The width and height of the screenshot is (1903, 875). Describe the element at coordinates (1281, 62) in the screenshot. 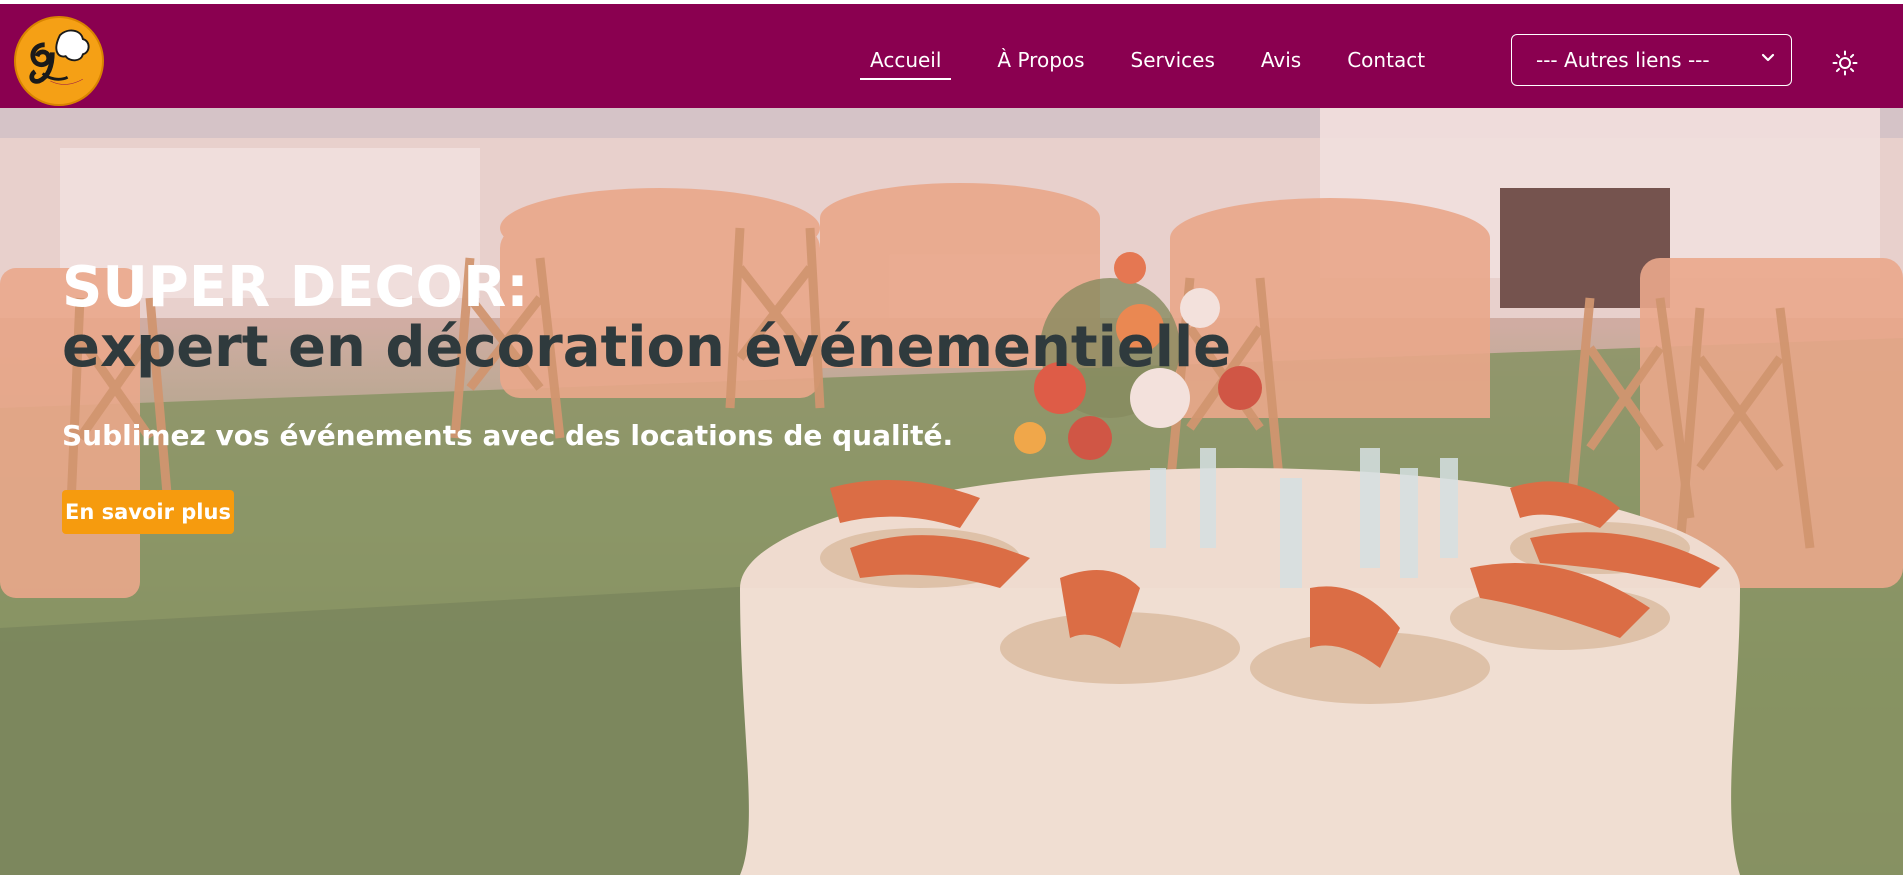

I see `nav-avis: Avis` at that location.